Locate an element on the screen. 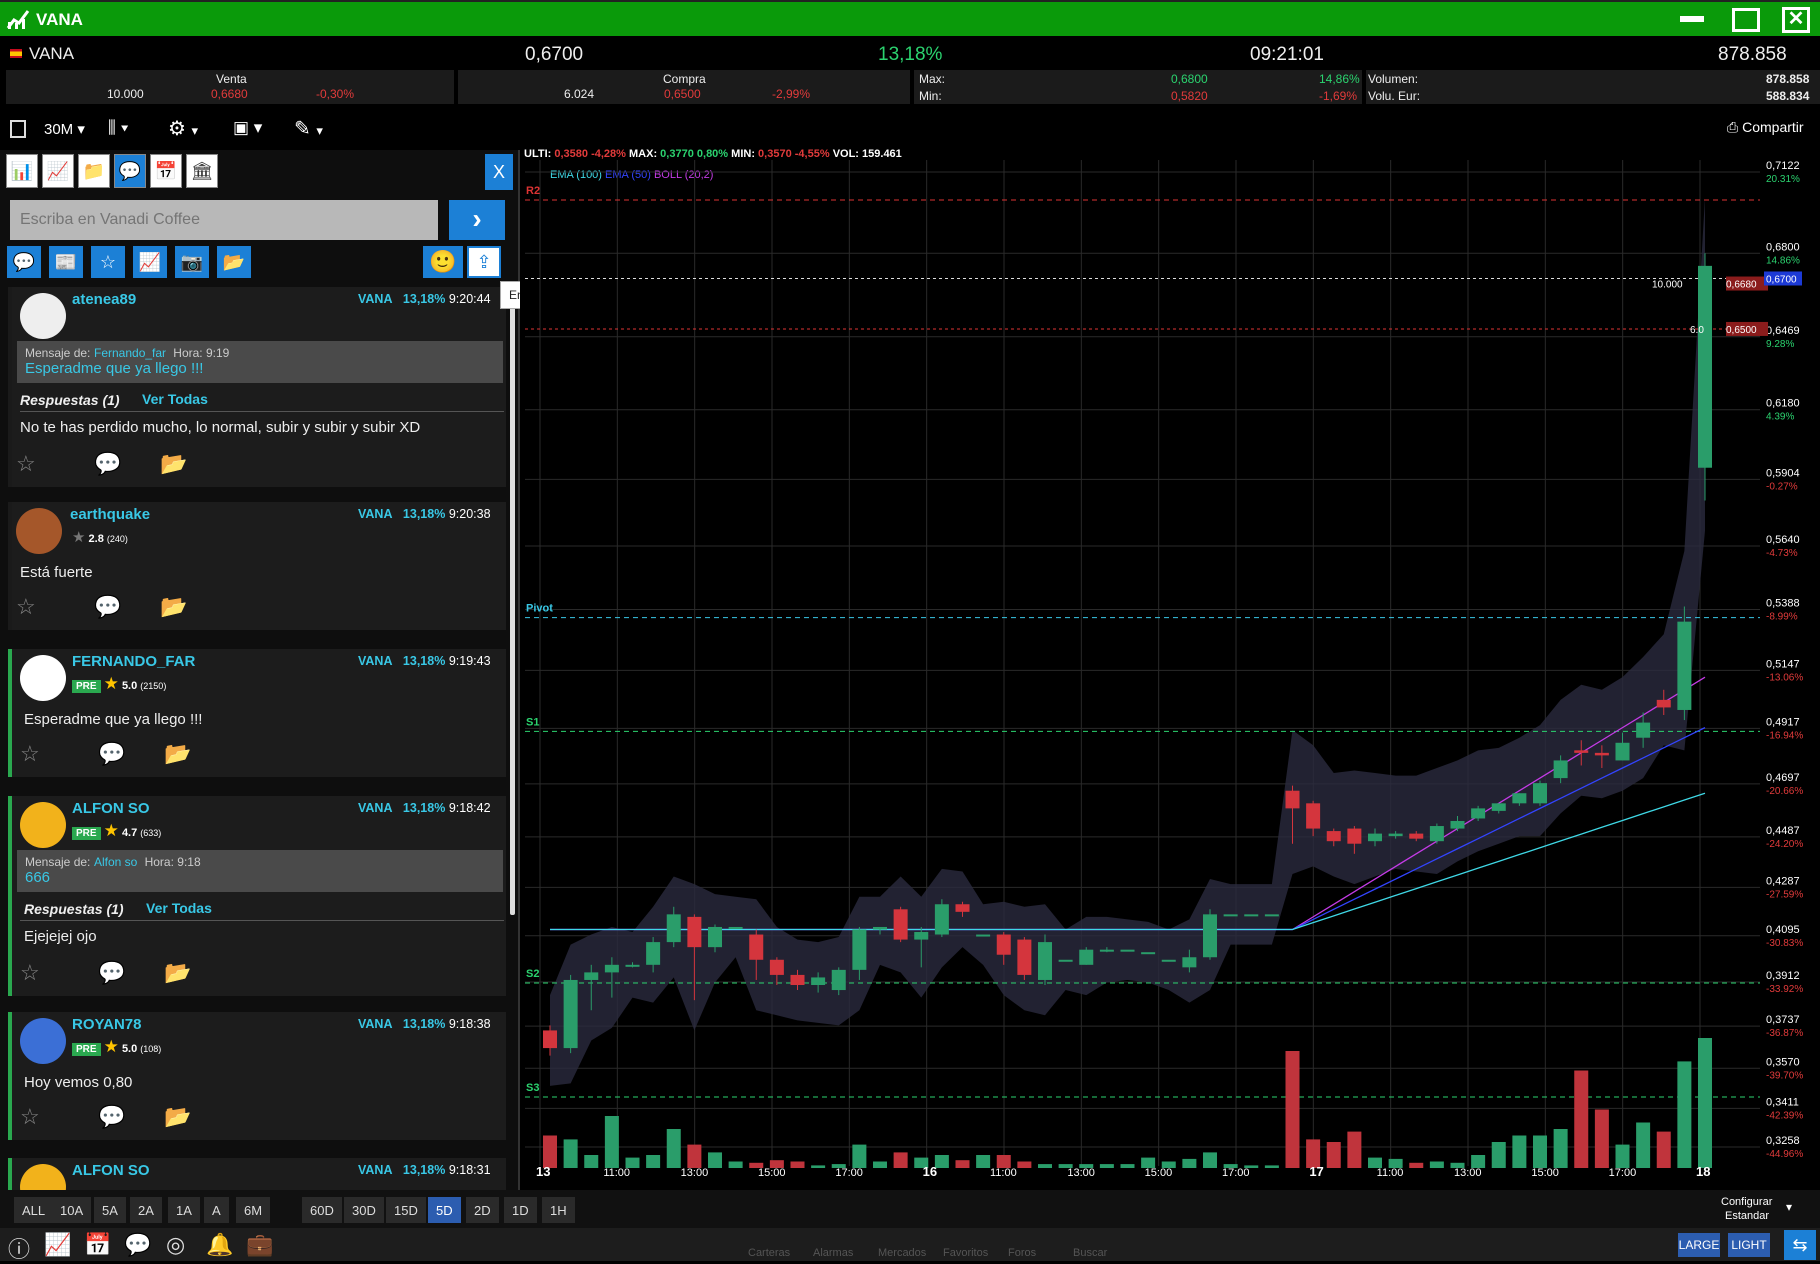  timeframe-5a: 5A is located at coordinates (110, 1210).